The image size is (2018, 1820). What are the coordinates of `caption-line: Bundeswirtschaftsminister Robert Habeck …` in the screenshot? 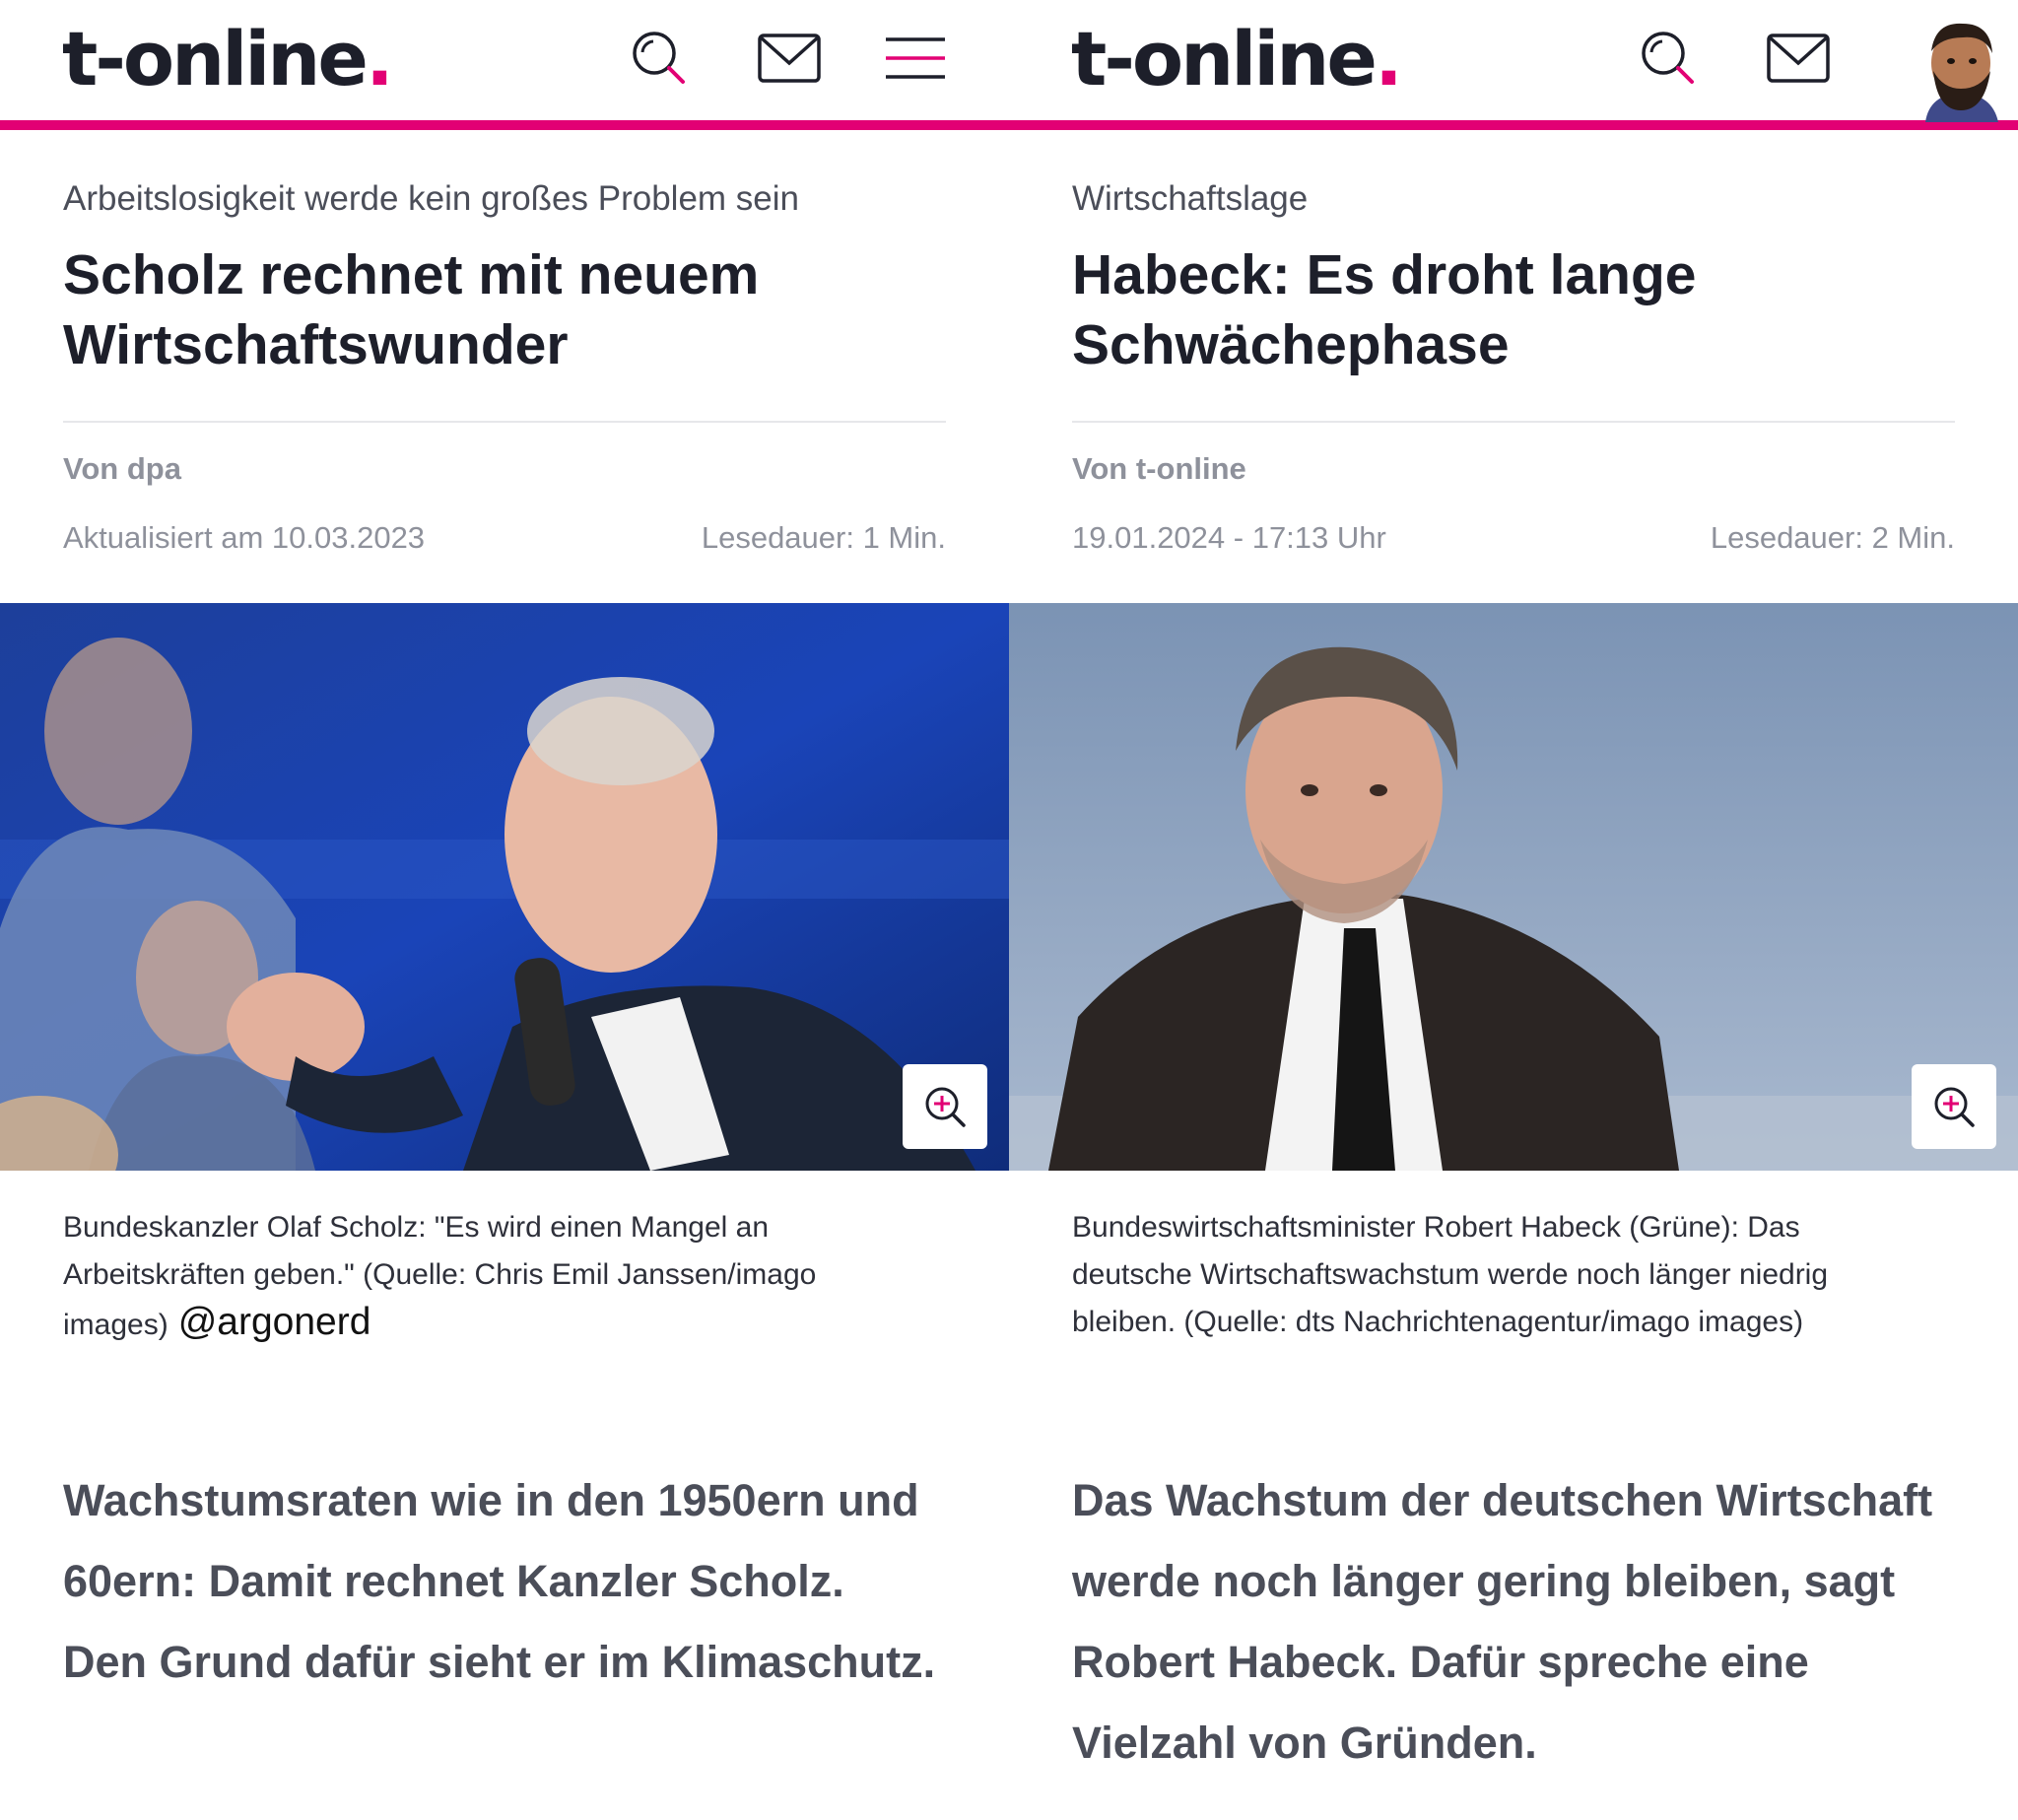 It's located at (1436, 1227).